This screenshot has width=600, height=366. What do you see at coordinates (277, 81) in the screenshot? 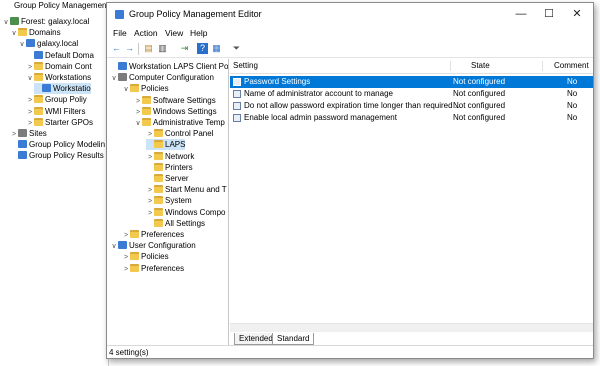
I see `setting-label: Password Settings` at bounding box center [277, 81].